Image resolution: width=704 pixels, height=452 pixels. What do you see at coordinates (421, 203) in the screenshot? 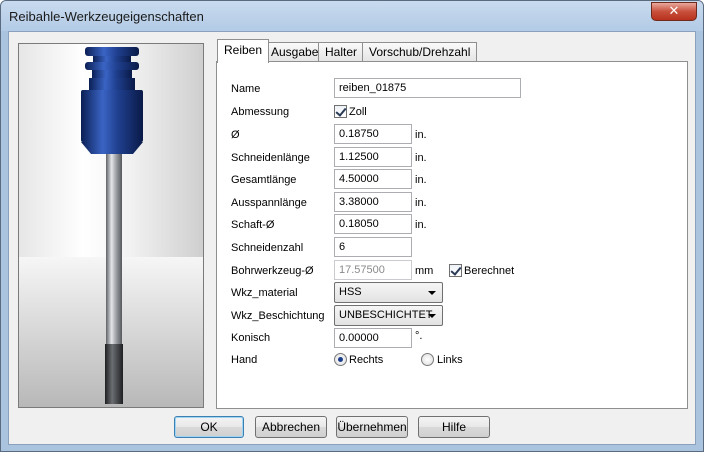
I see `ausspannlaenge-unit: in.` at bounding box center [421, 203].